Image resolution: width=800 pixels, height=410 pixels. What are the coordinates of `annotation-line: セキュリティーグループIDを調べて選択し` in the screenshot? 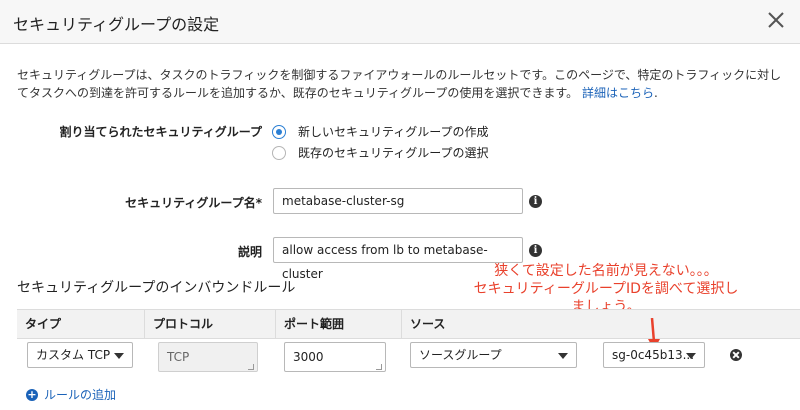 It's located at (606, 289).